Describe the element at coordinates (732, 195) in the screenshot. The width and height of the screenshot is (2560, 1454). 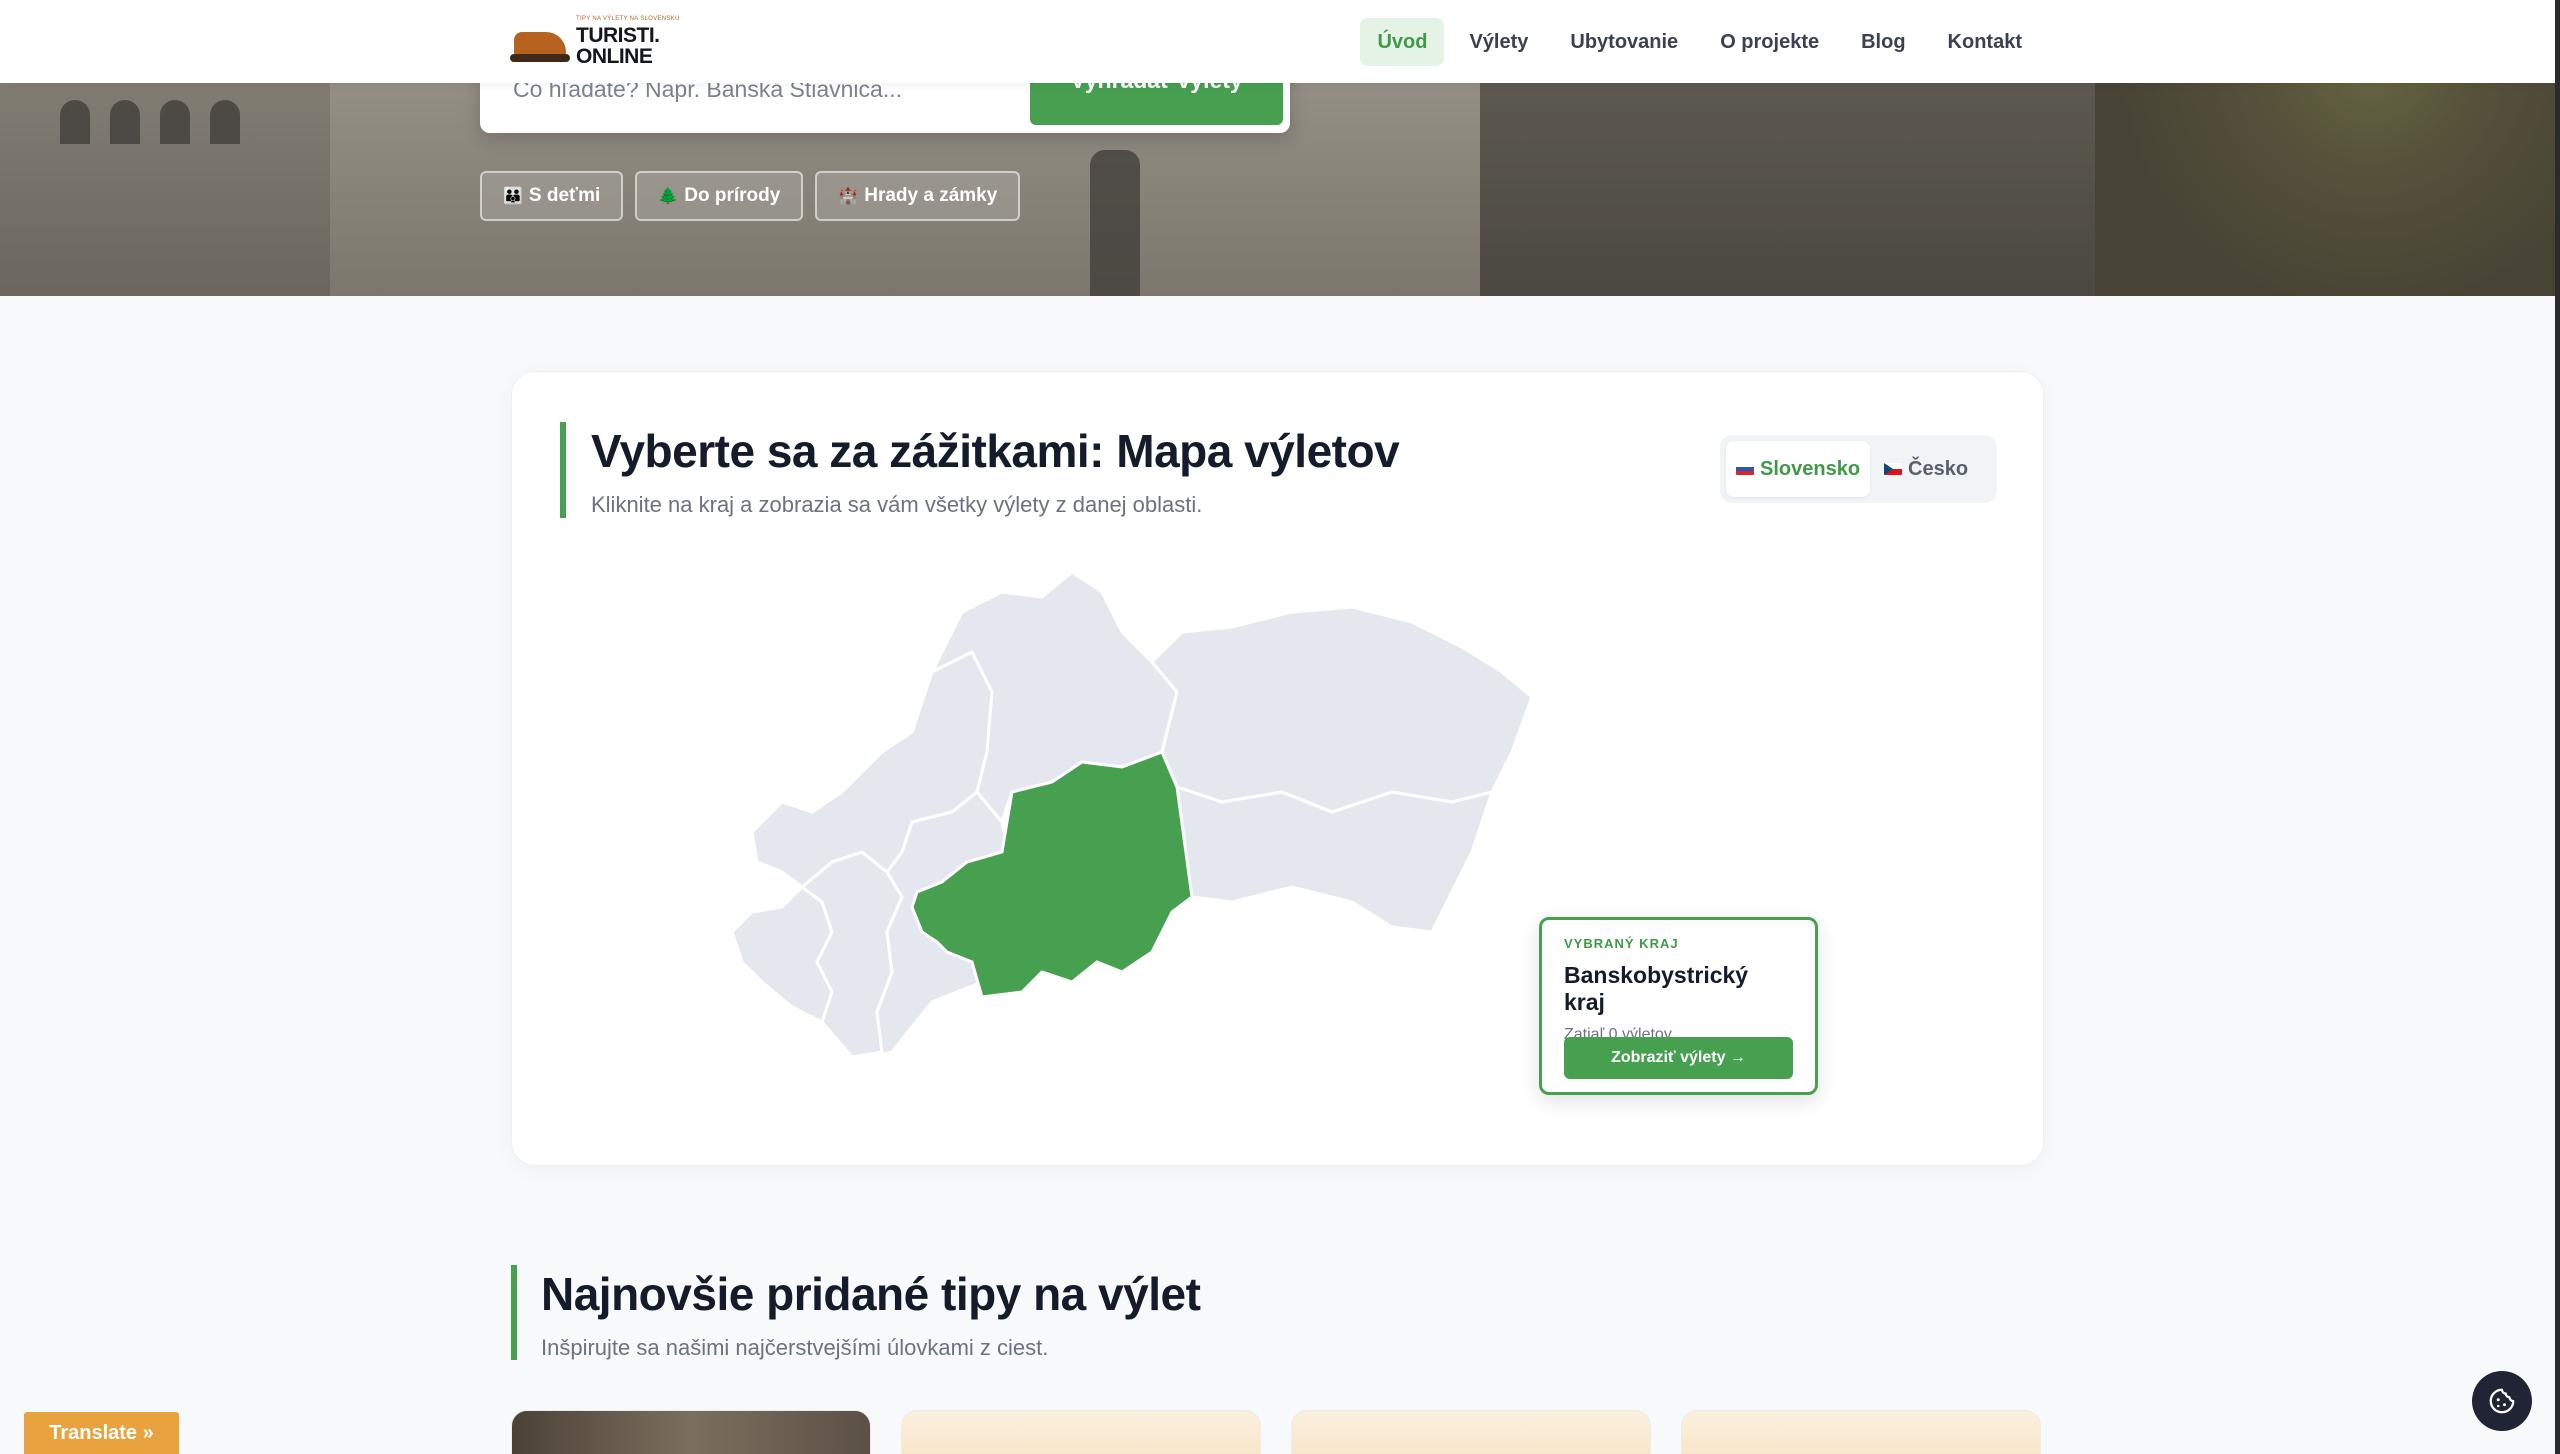
I see `chip-label: Do prírody` at that location.